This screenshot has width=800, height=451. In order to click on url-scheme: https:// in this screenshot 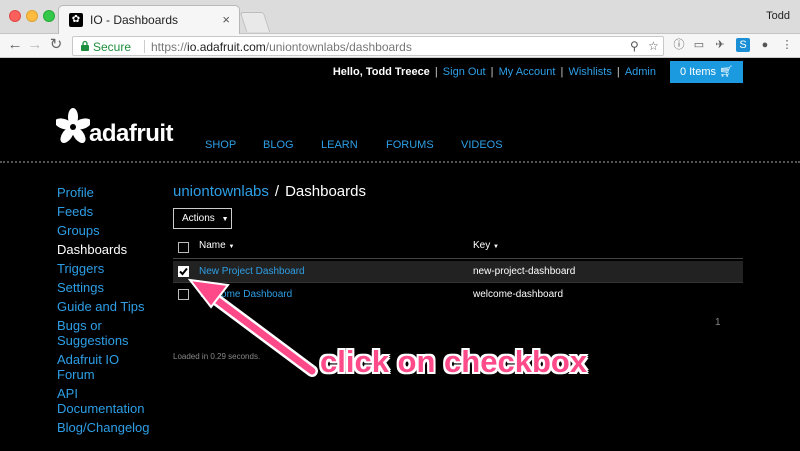, I will do `click(169, 47)`.